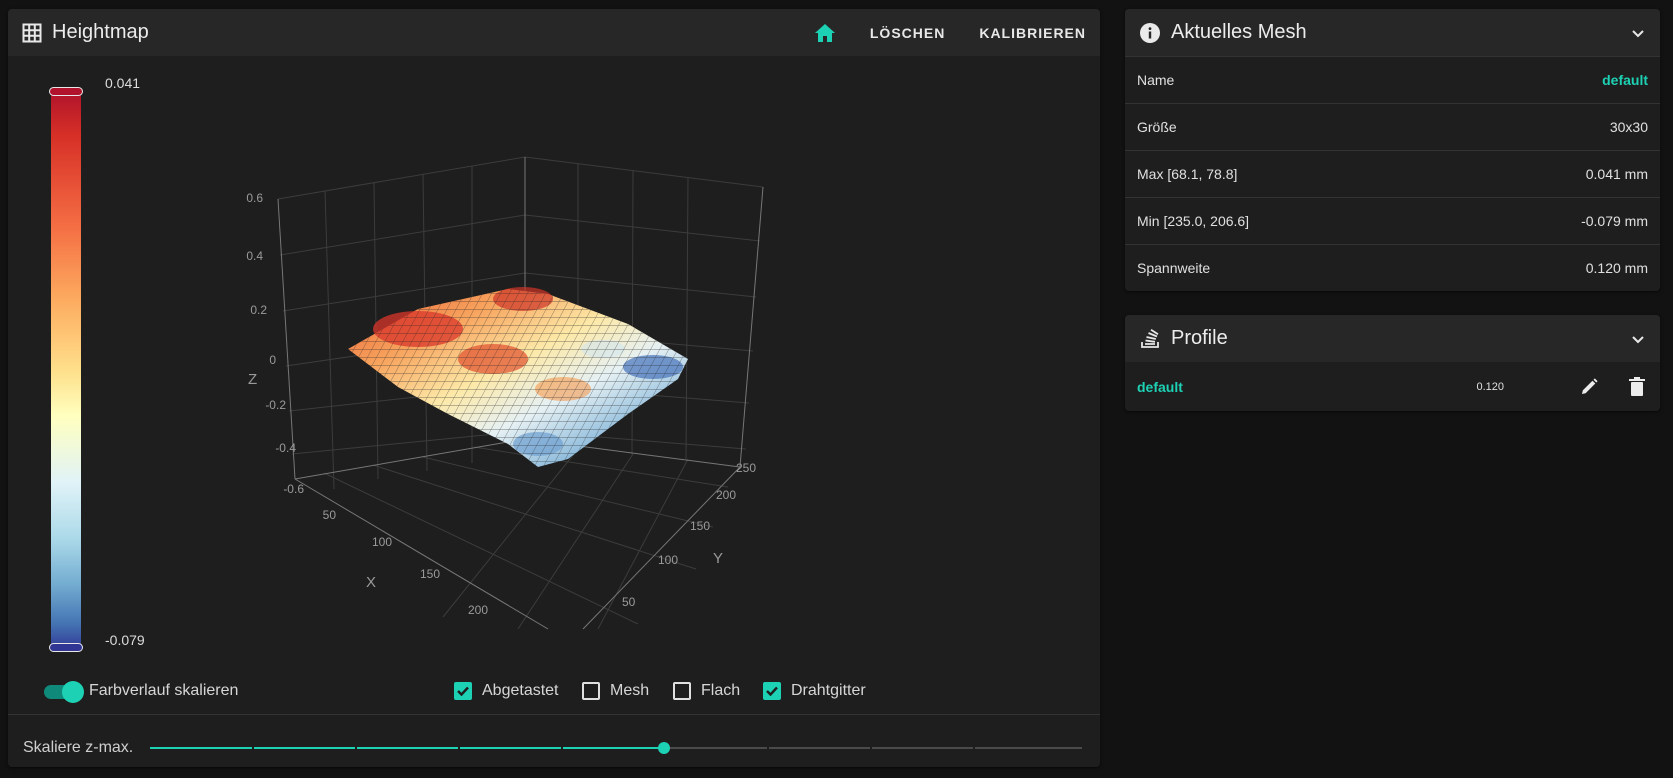 This screenshot has height=778, width=1673. Describe the element at coordinates (907, 33) in the screenshot. I see `clear-button: LÖSCHEN` at that location.